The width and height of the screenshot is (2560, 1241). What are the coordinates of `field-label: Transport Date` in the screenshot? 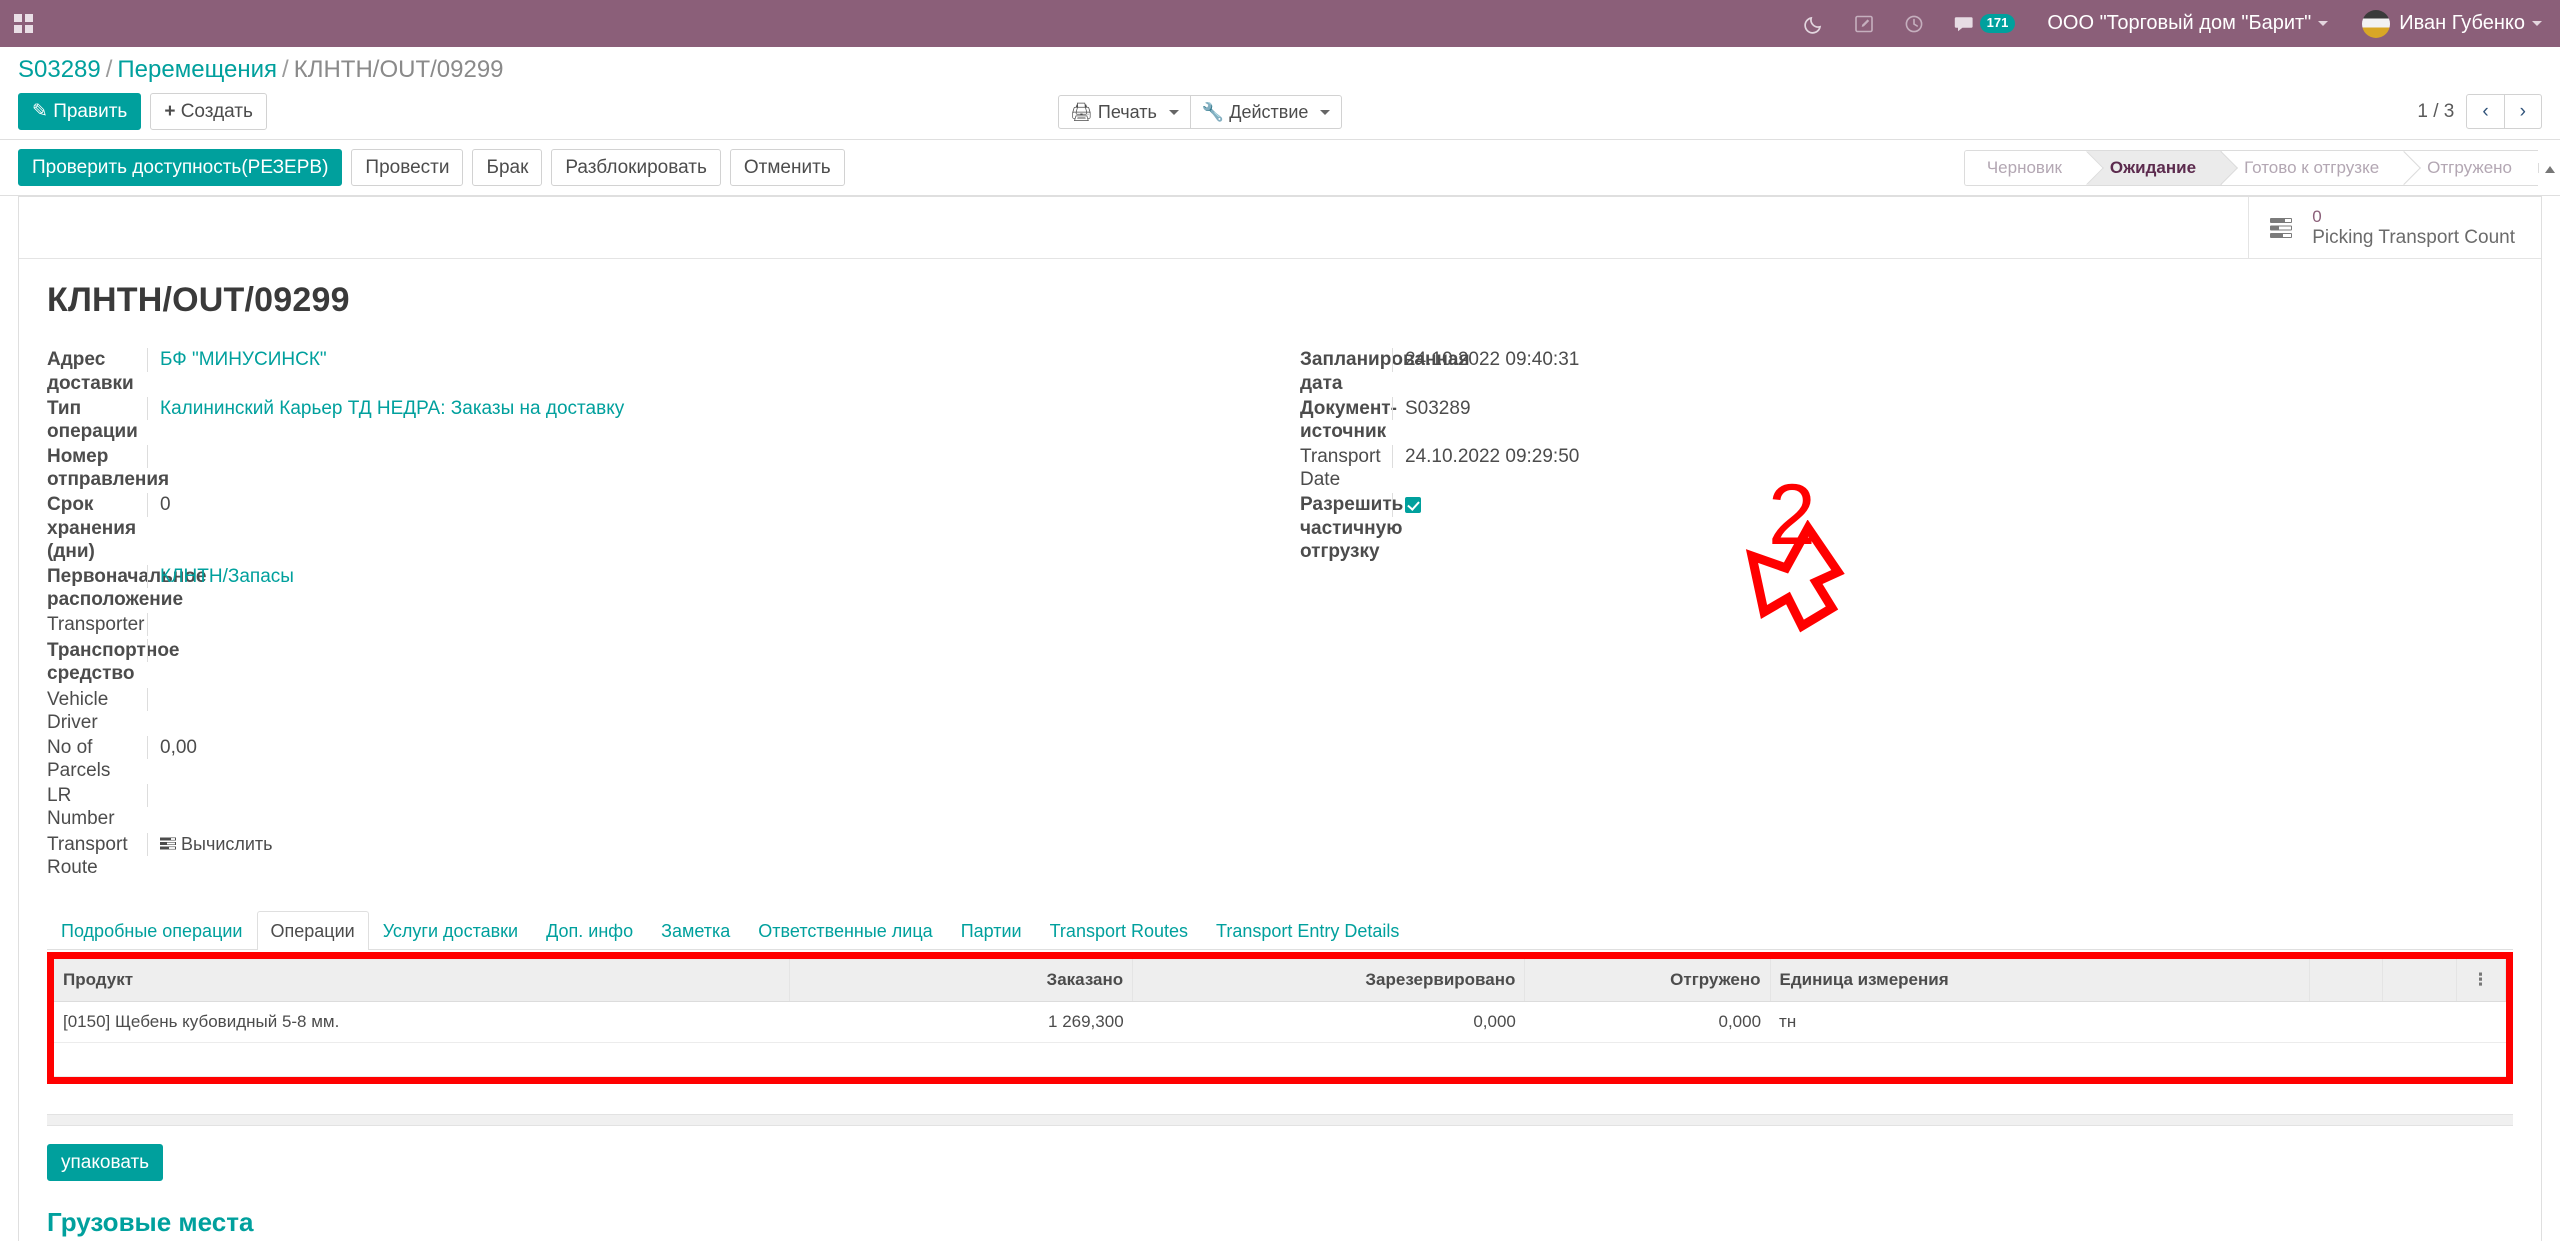 It's located at (1340, 468).